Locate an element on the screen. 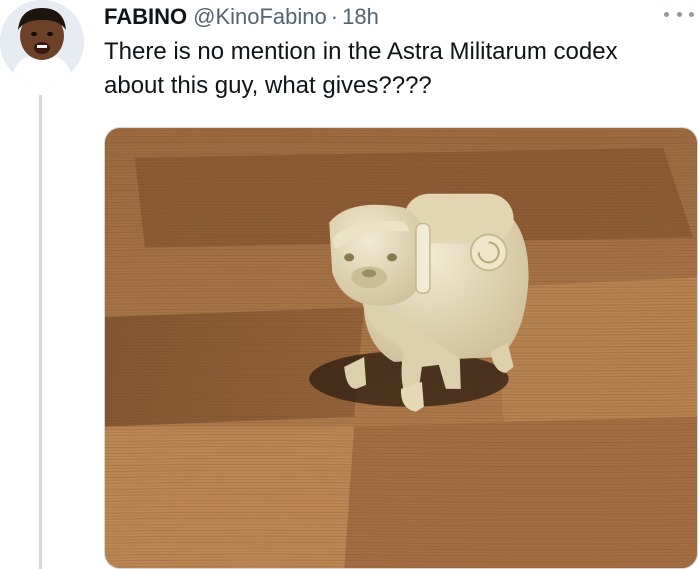 The image size is (699, 569). tweet-header: FABINO @KinoFabino · 18h is located at coordinates (241, 17).